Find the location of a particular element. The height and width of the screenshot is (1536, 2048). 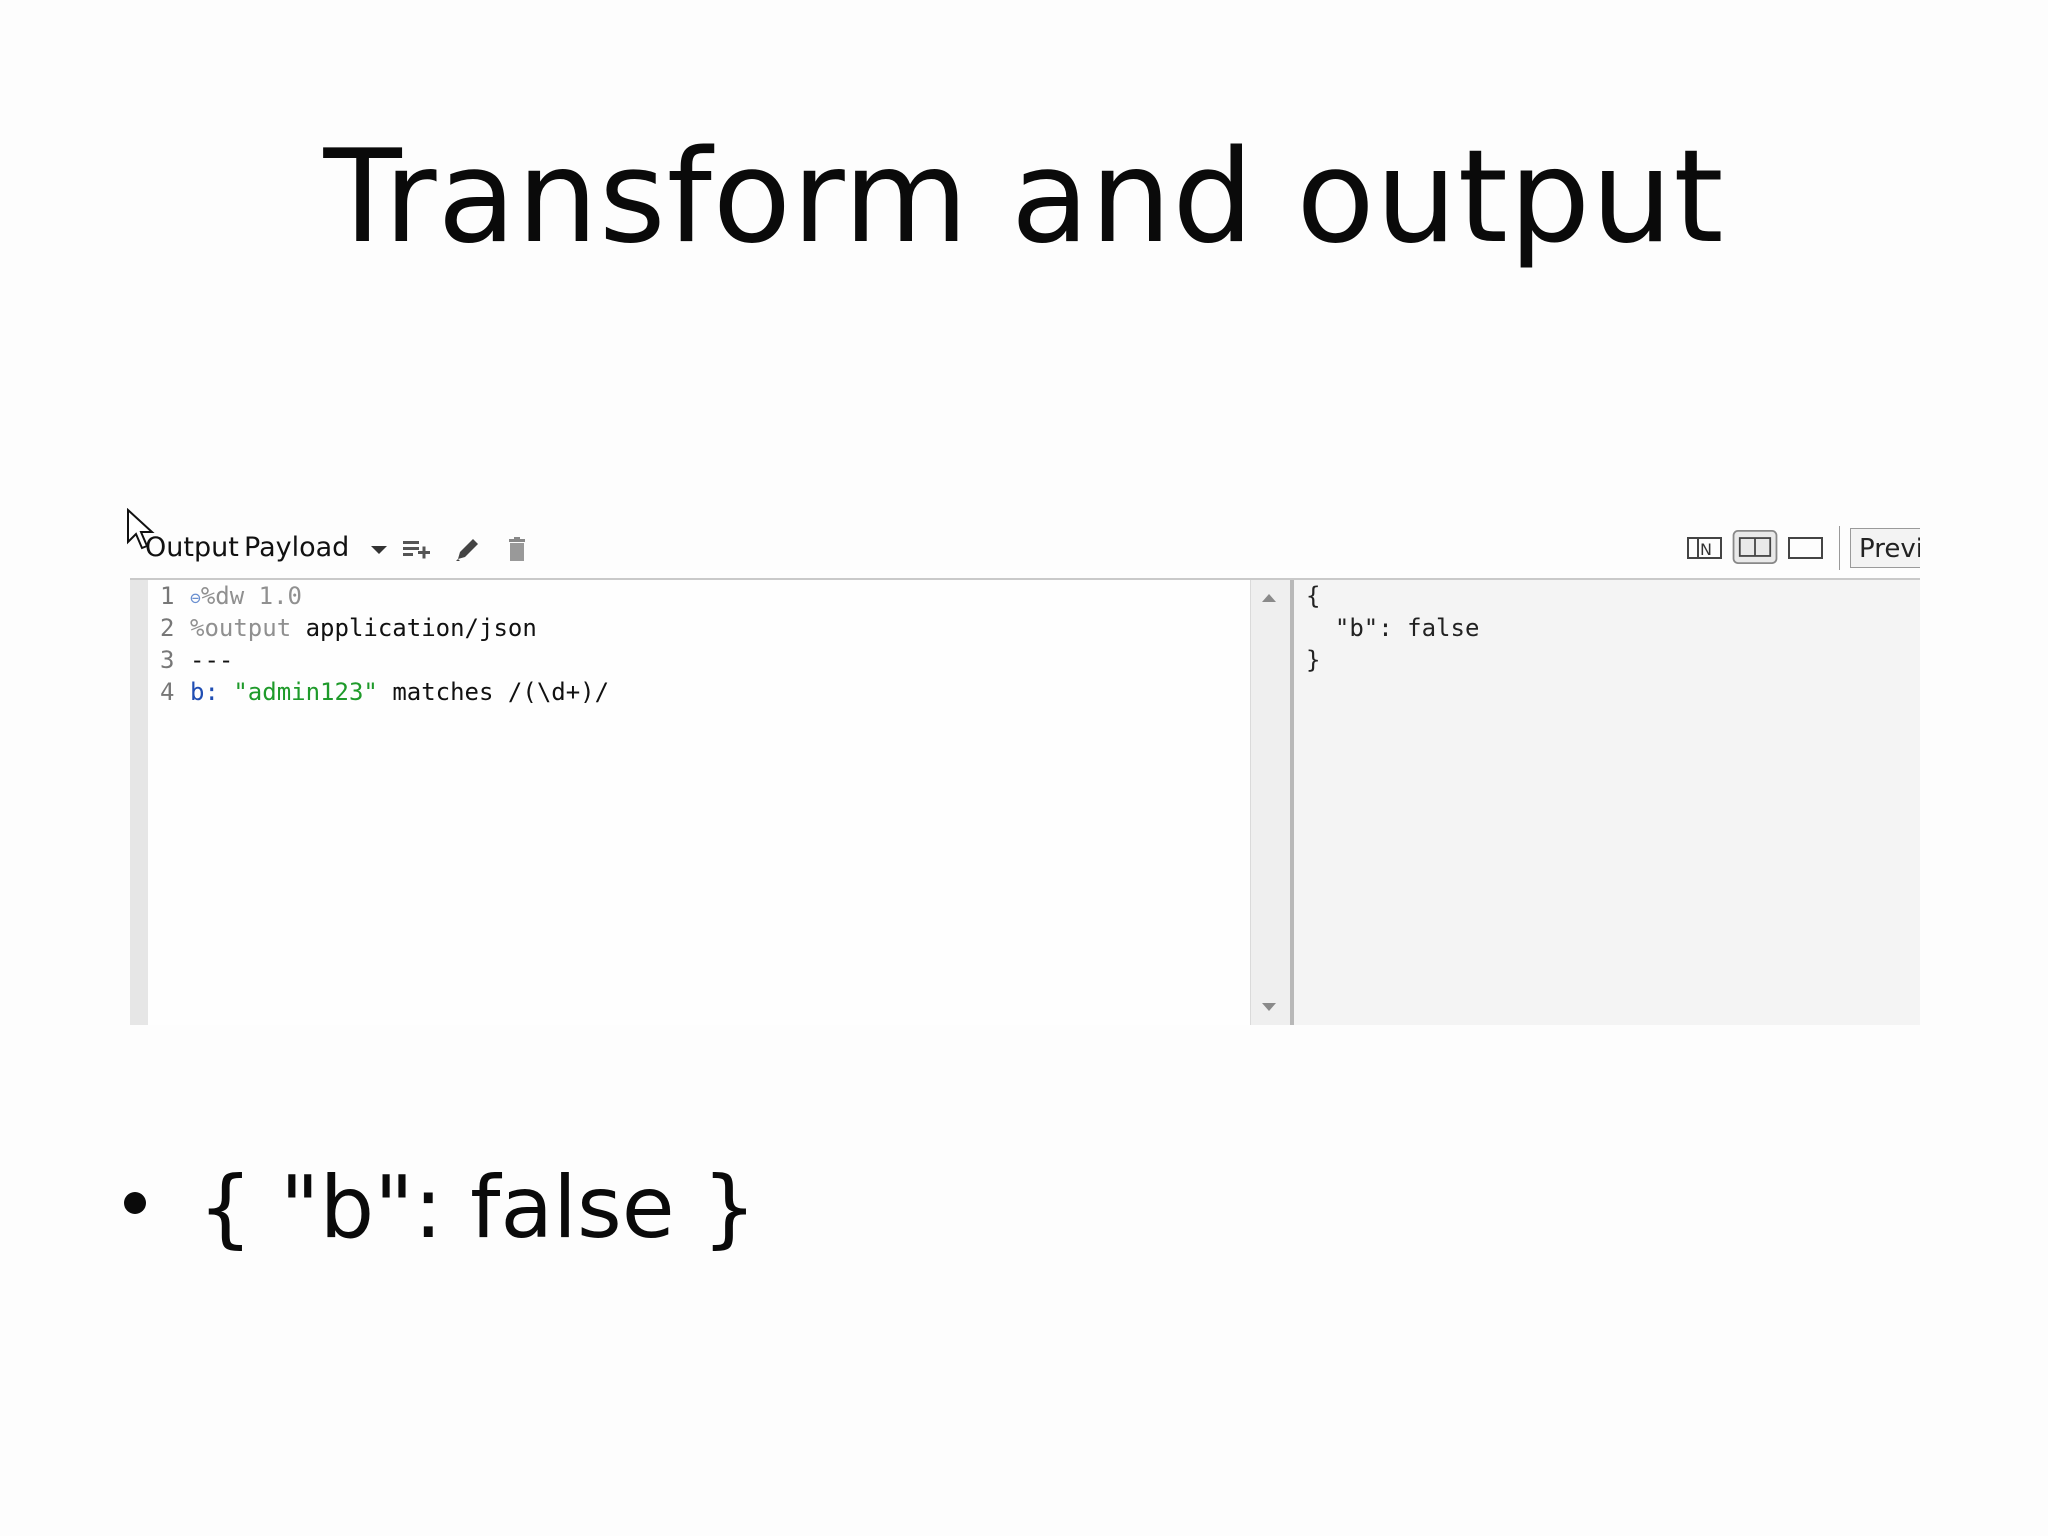

code-token: b is located at coordinates (197, 692).